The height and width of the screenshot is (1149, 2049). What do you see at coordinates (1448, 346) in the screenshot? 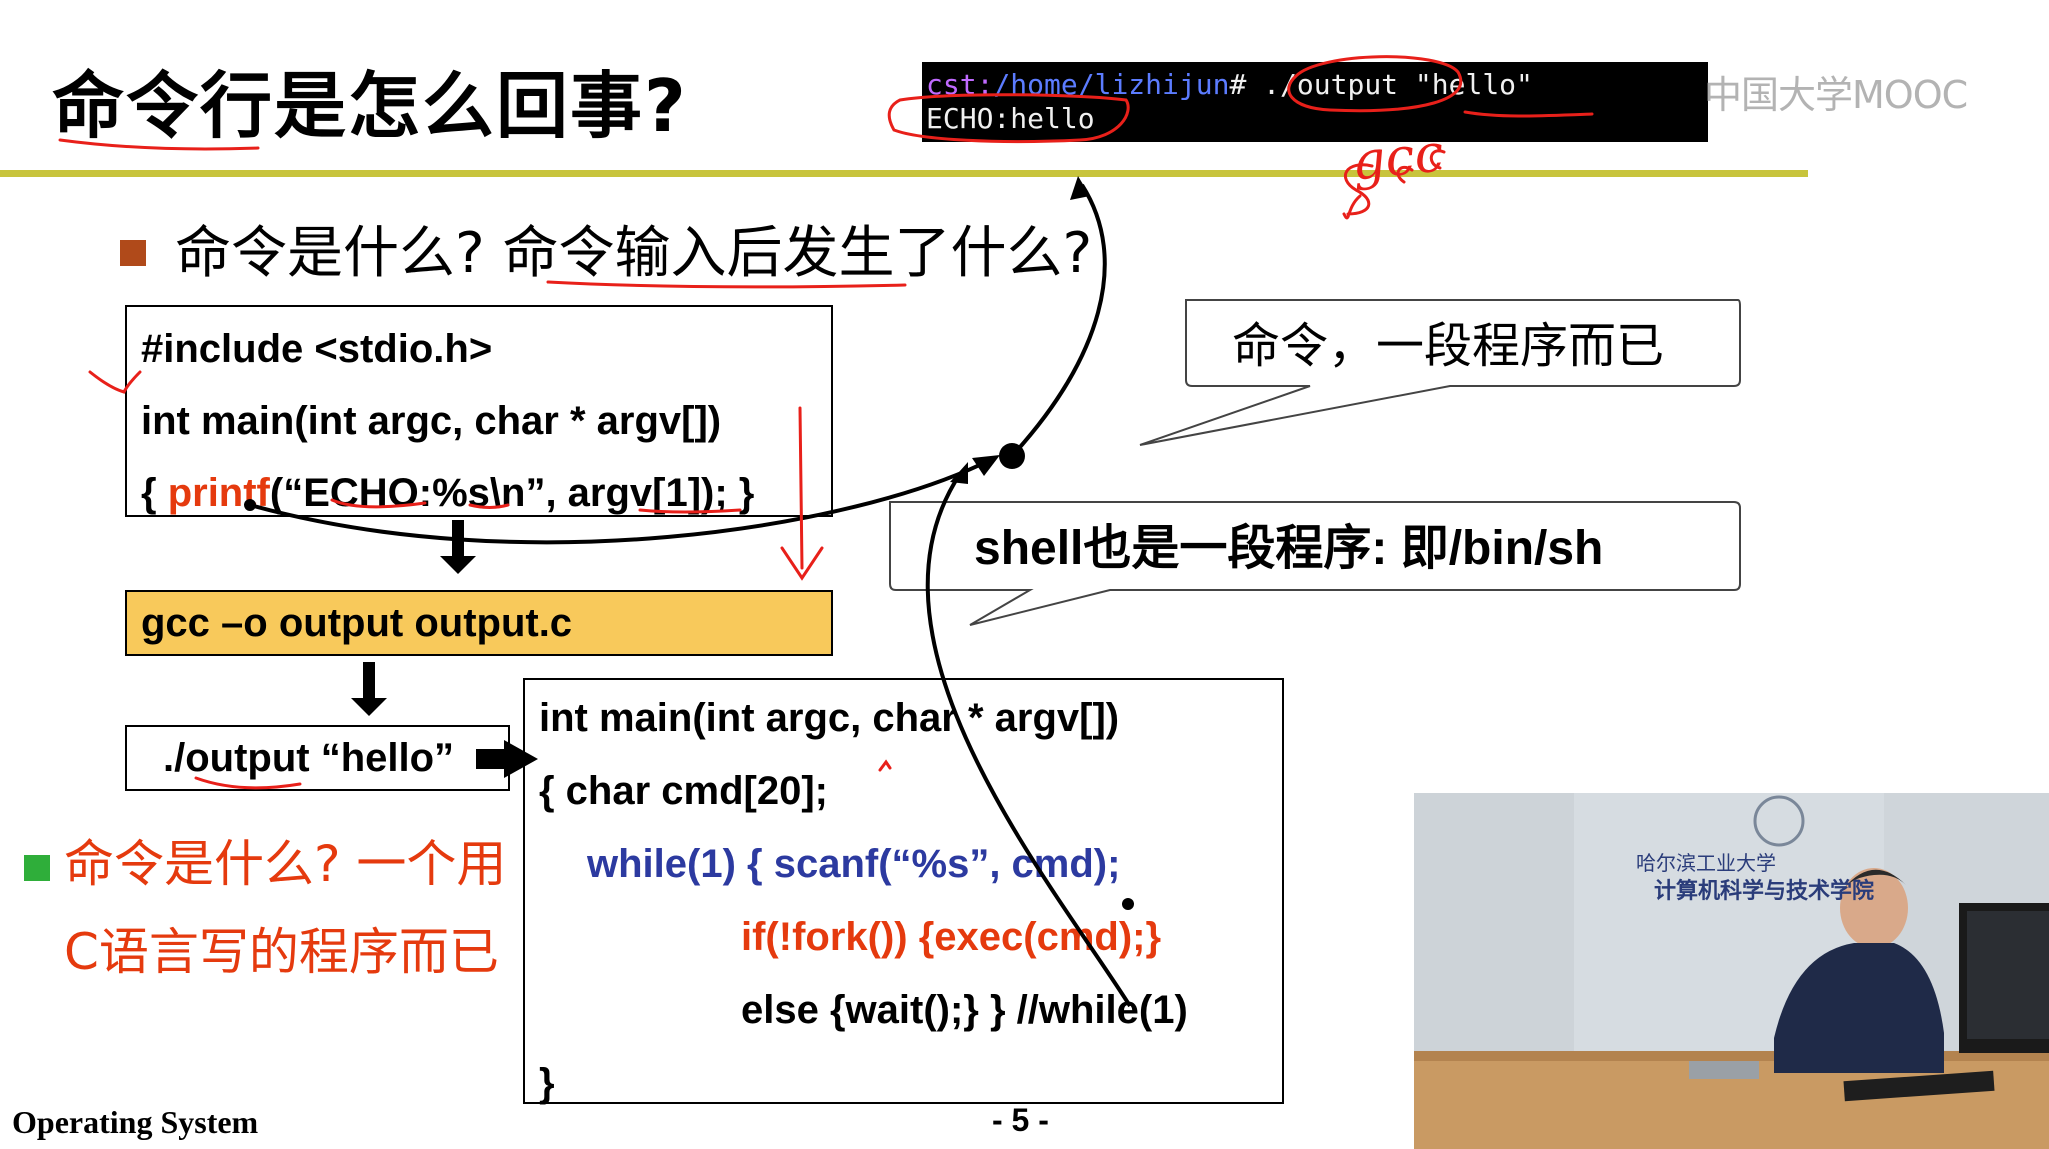
I see `callout-text-command: 命令，一段程序而已` at bounding box center [1448, 346].